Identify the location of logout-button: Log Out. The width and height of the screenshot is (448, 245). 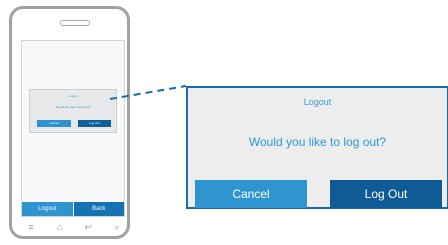
(386, 194).